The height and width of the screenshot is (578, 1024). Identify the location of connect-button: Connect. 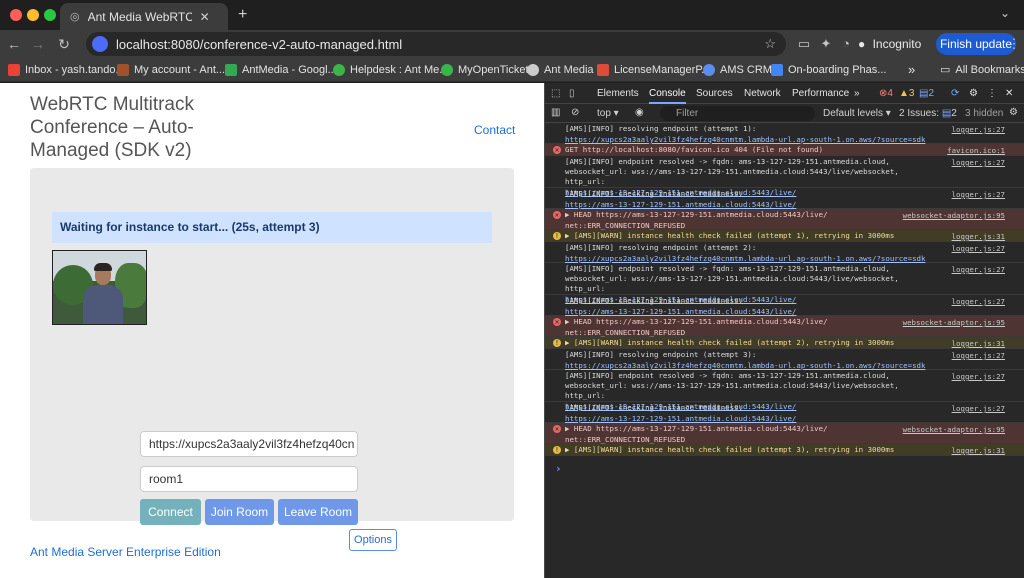
(170, 512).